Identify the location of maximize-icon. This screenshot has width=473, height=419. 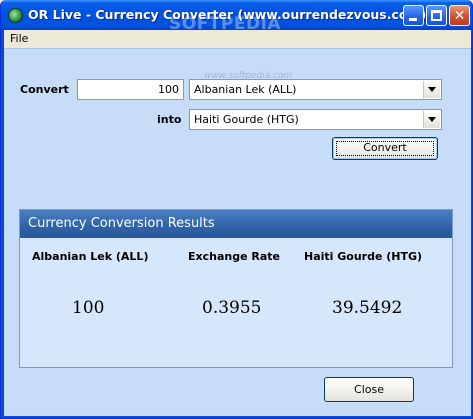
(436, 15).